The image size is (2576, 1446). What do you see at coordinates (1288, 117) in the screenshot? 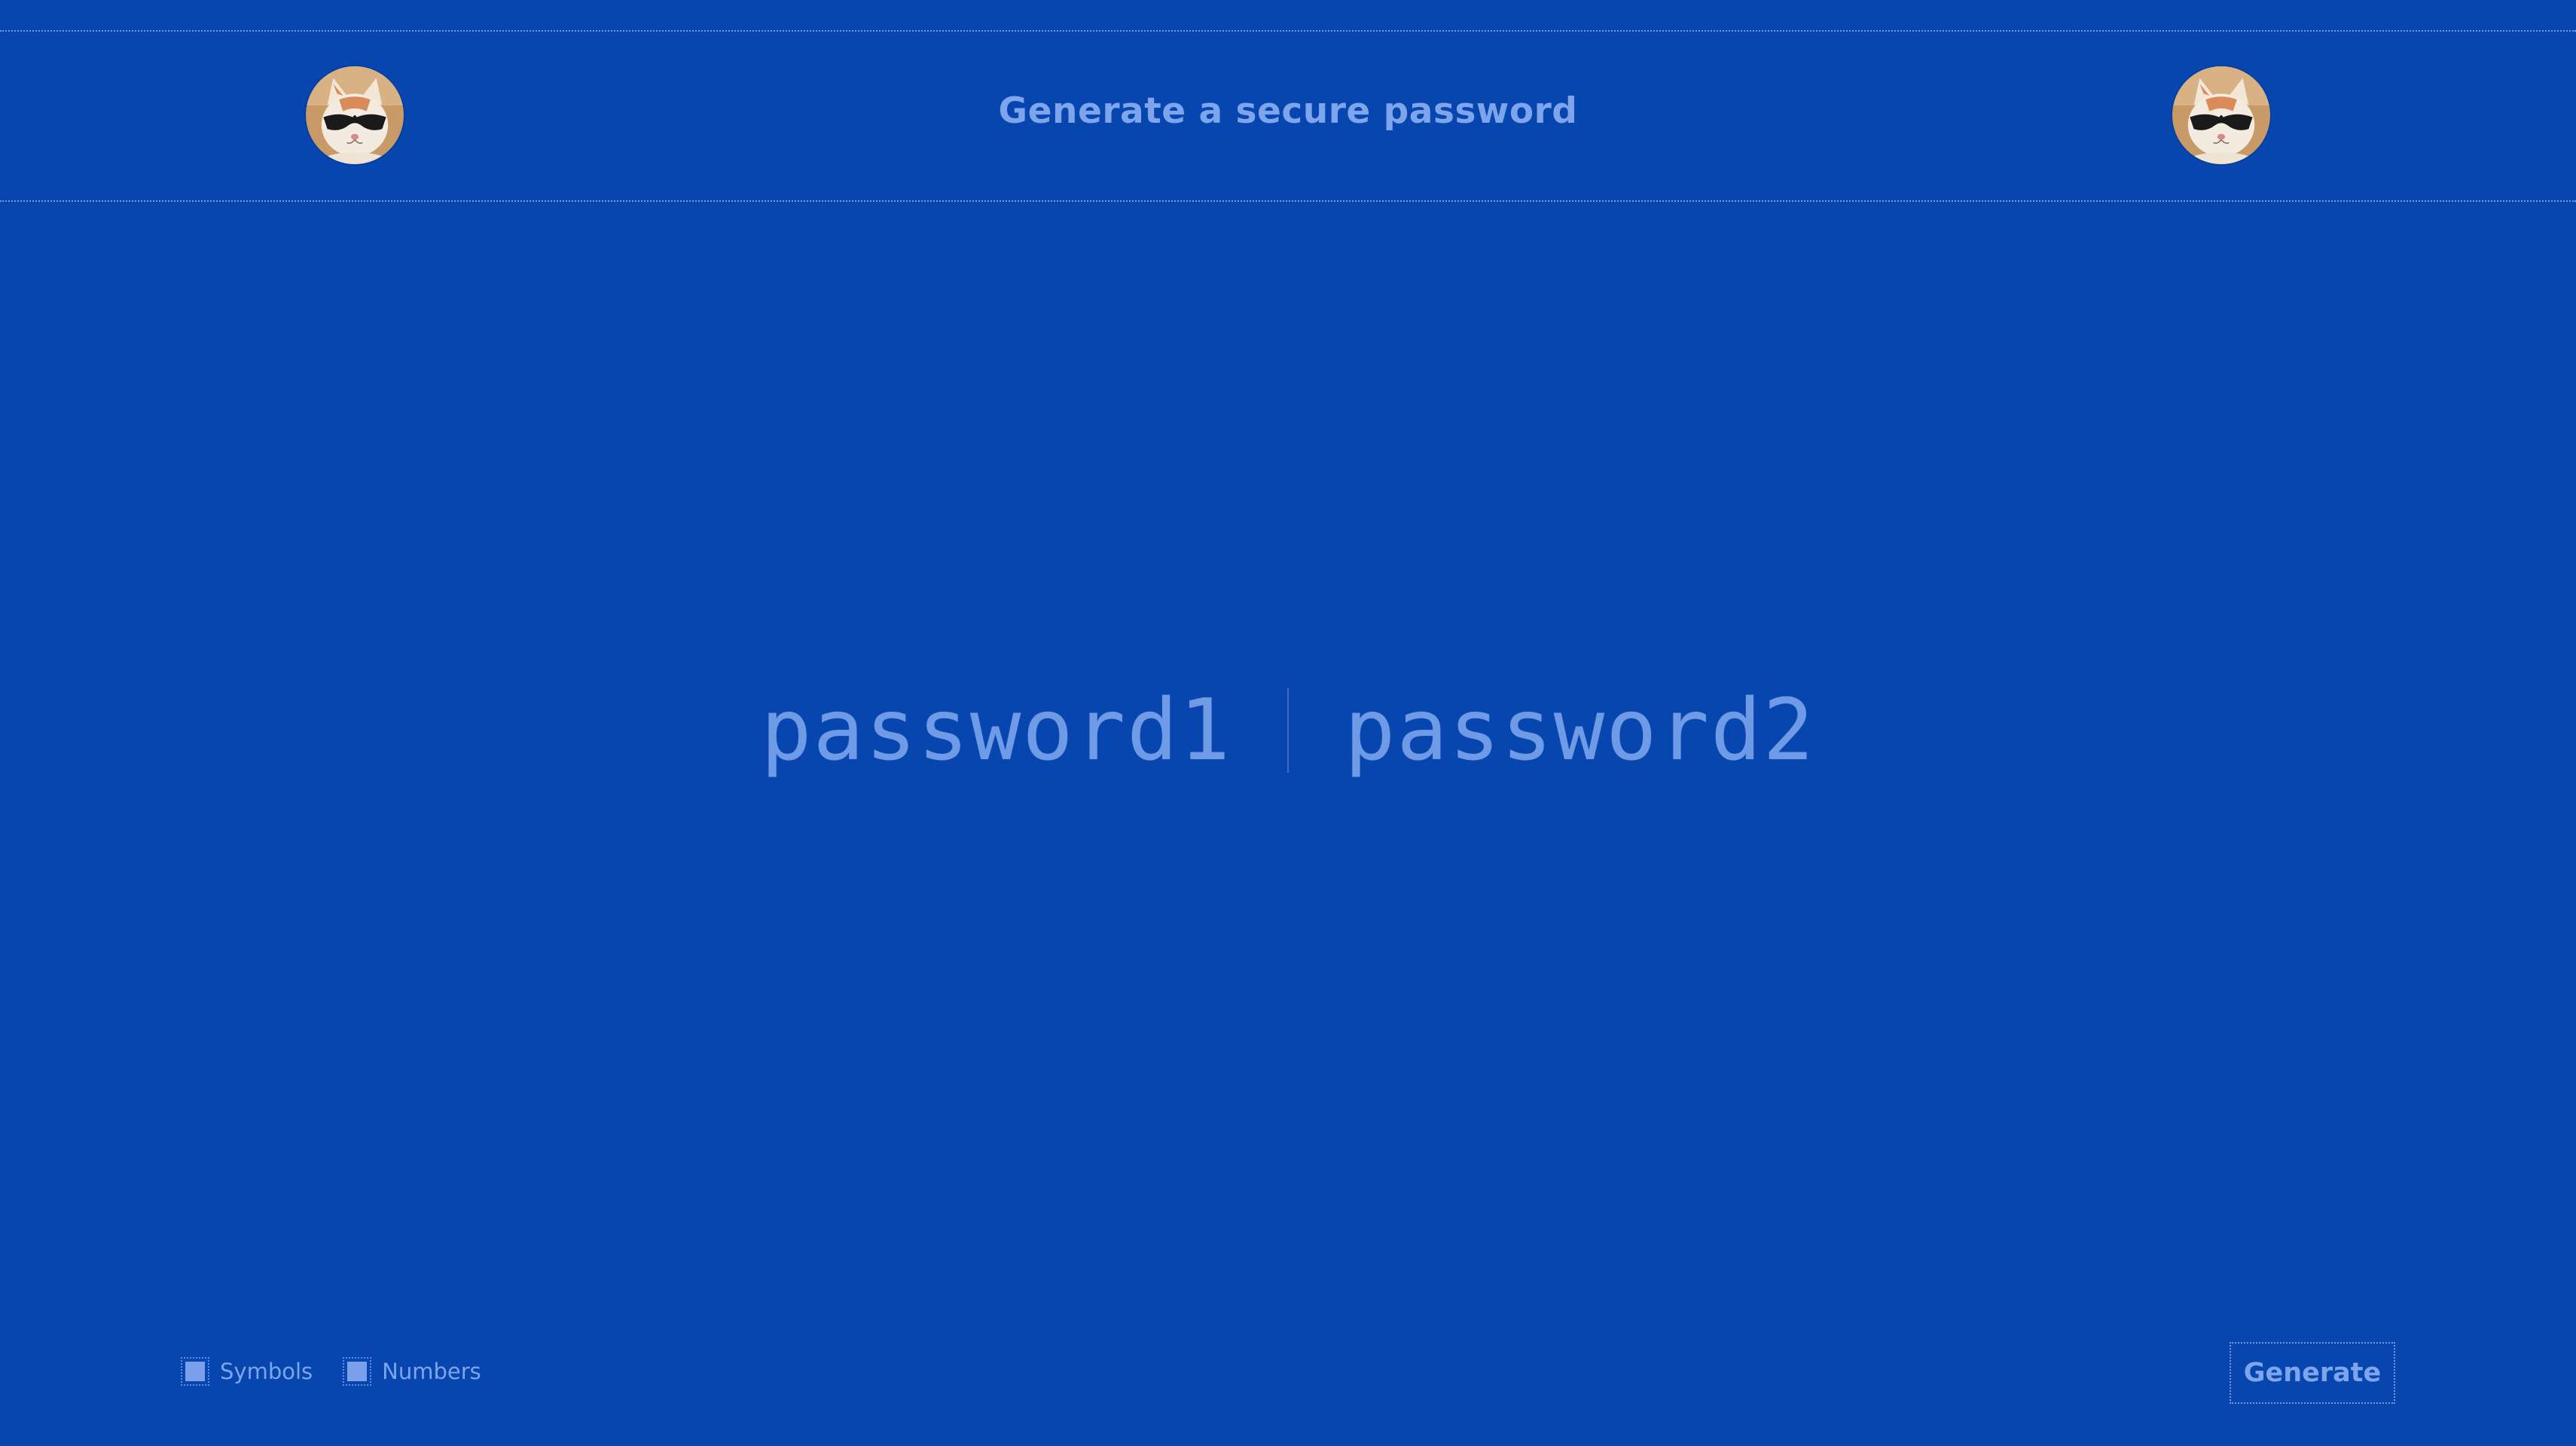
I see `header-bar: Generate a secure password` at bounding box center [1288, 117].